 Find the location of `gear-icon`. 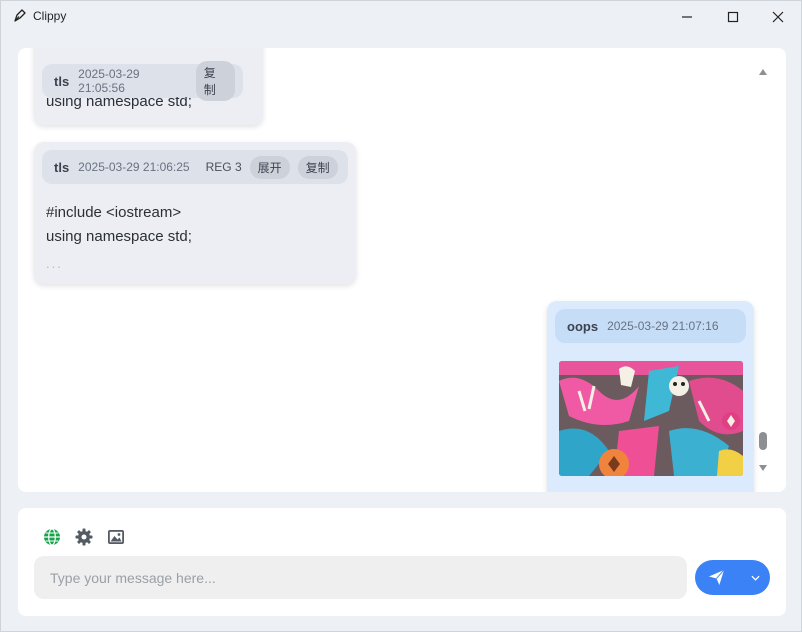

gear-icon is located at coordinates (84, 537).